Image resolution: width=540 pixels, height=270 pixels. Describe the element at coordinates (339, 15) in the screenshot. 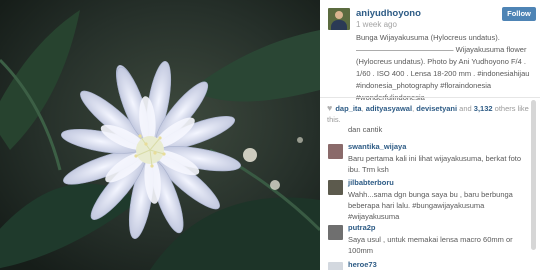

I see `avatar-head` at that location.